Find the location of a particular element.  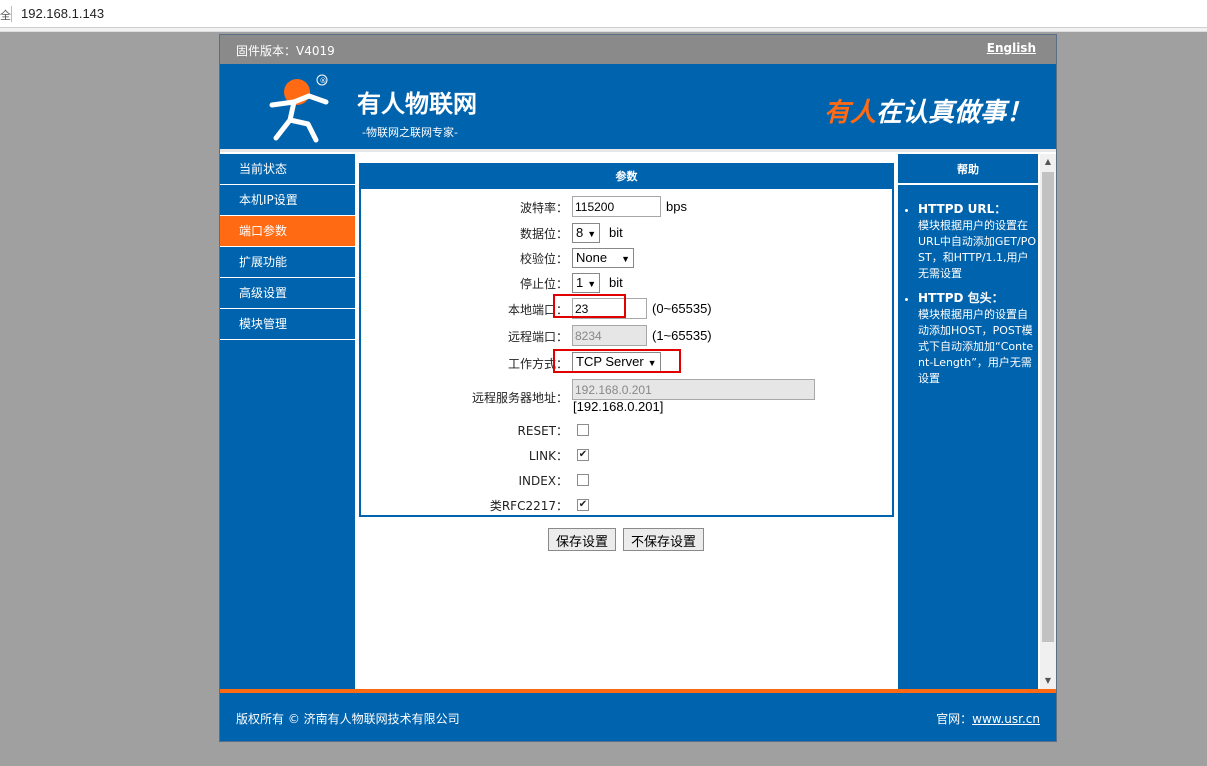

stopbits-select: 1 ▼ is located at coordinates (586, 283).